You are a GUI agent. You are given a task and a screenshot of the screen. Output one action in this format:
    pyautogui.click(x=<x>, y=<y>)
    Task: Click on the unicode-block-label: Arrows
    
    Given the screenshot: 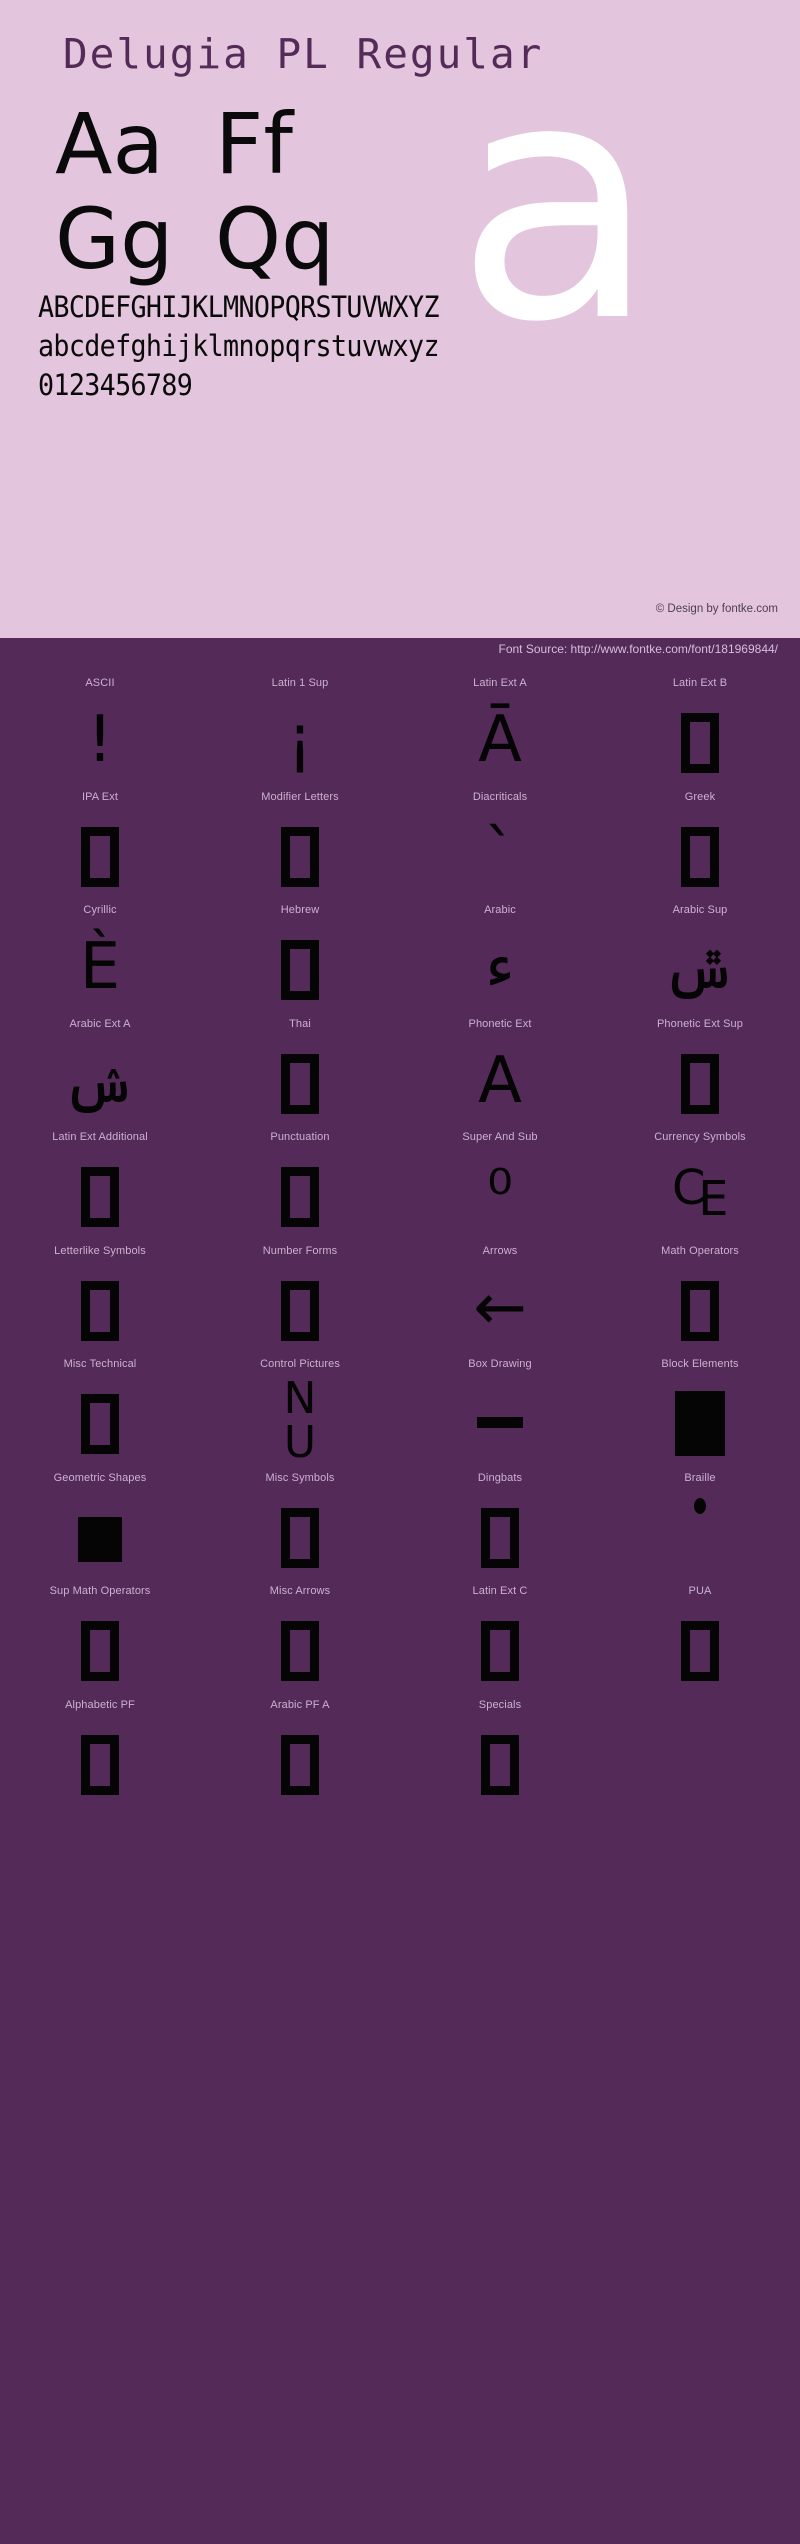 What is the action you would take?
    pyautogui.click(x=500, y=1250)
    